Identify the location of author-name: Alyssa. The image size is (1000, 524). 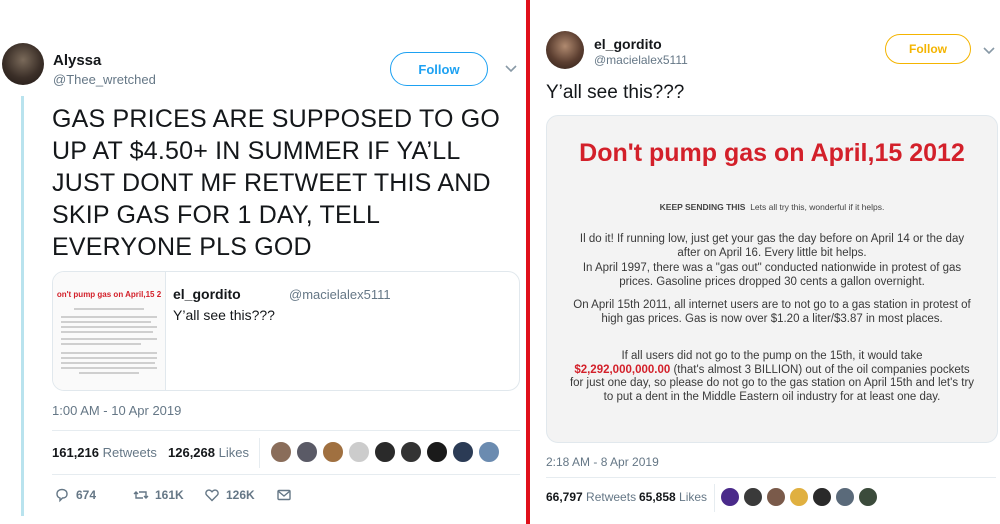
(77, 60).